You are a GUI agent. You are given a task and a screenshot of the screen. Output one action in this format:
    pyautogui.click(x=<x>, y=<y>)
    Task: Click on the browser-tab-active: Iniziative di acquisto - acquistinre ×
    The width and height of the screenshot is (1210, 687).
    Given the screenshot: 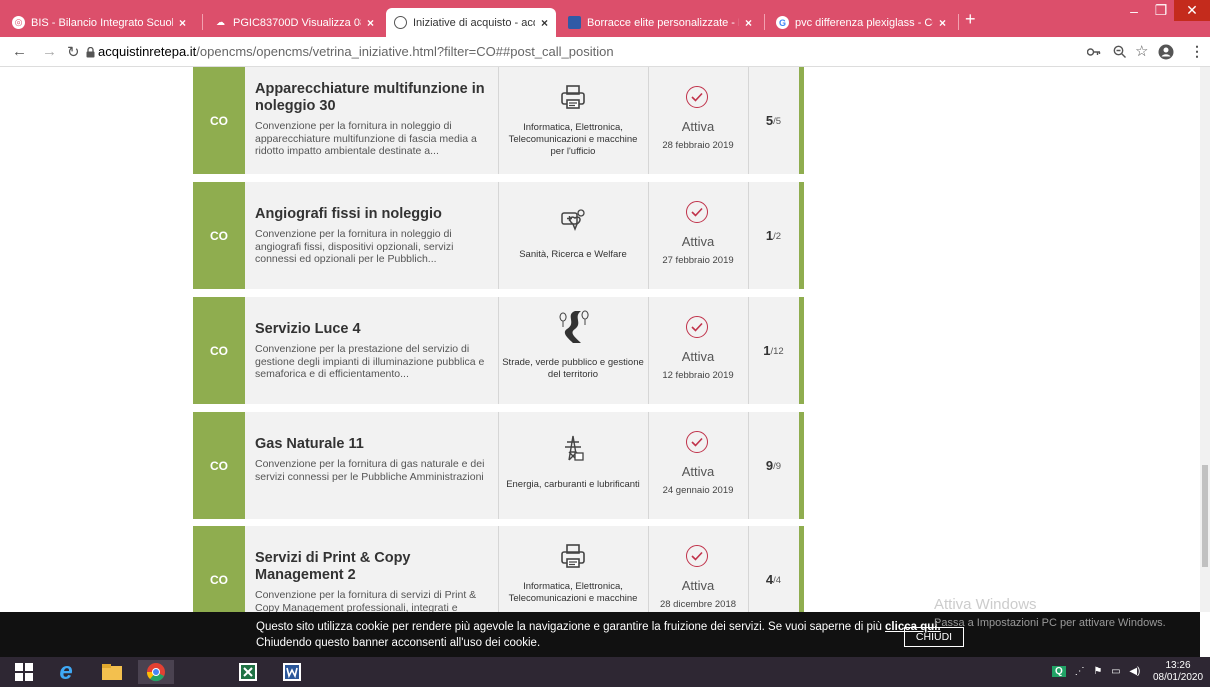 What is the action you would take?
    pyautogui.click(x=471, y=22)
    